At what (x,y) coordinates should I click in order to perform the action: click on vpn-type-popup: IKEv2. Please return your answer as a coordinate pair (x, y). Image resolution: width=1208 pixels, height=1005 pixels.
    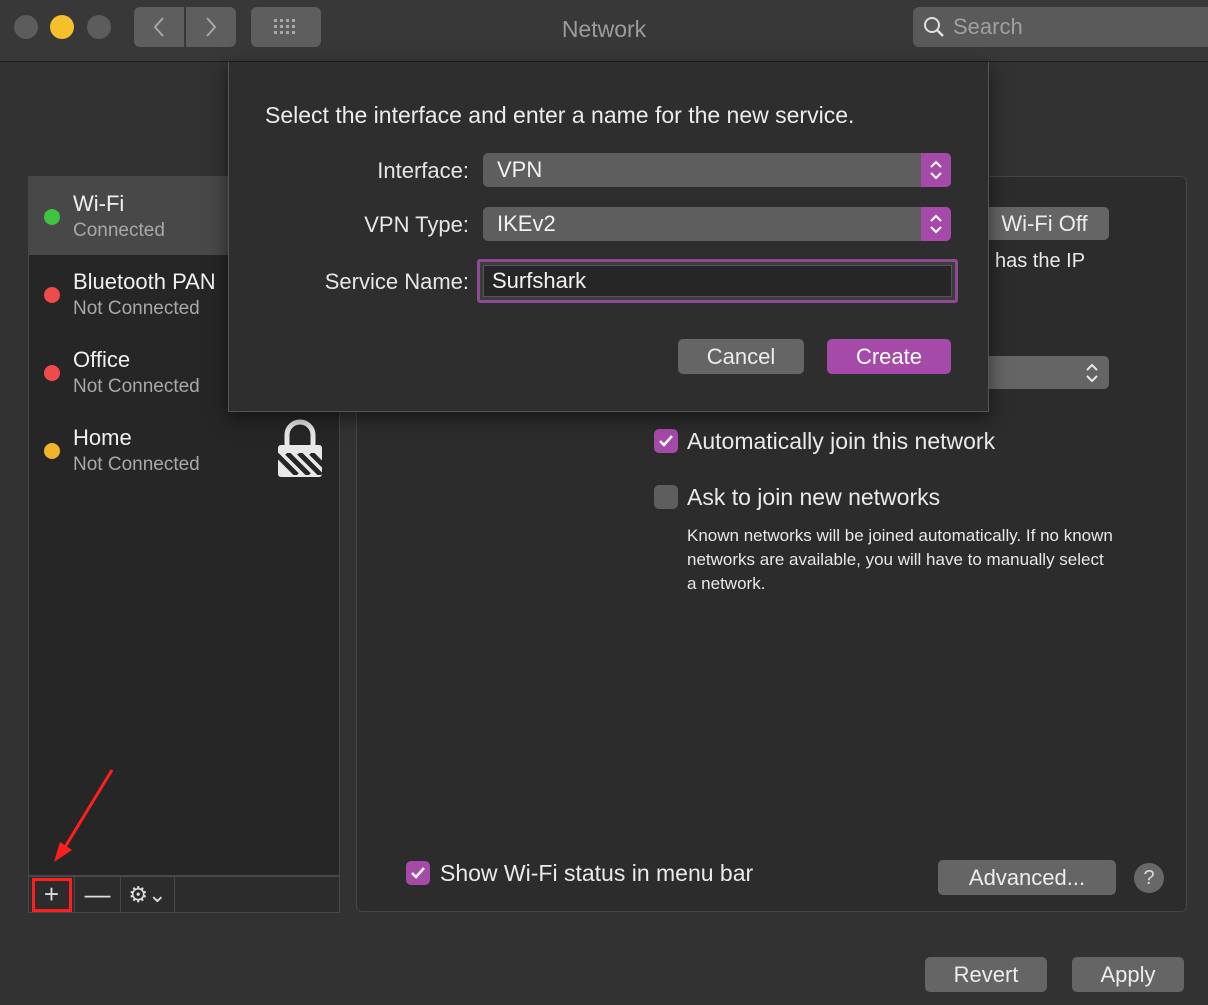
    Looking at the image, I should click on (717, 224).